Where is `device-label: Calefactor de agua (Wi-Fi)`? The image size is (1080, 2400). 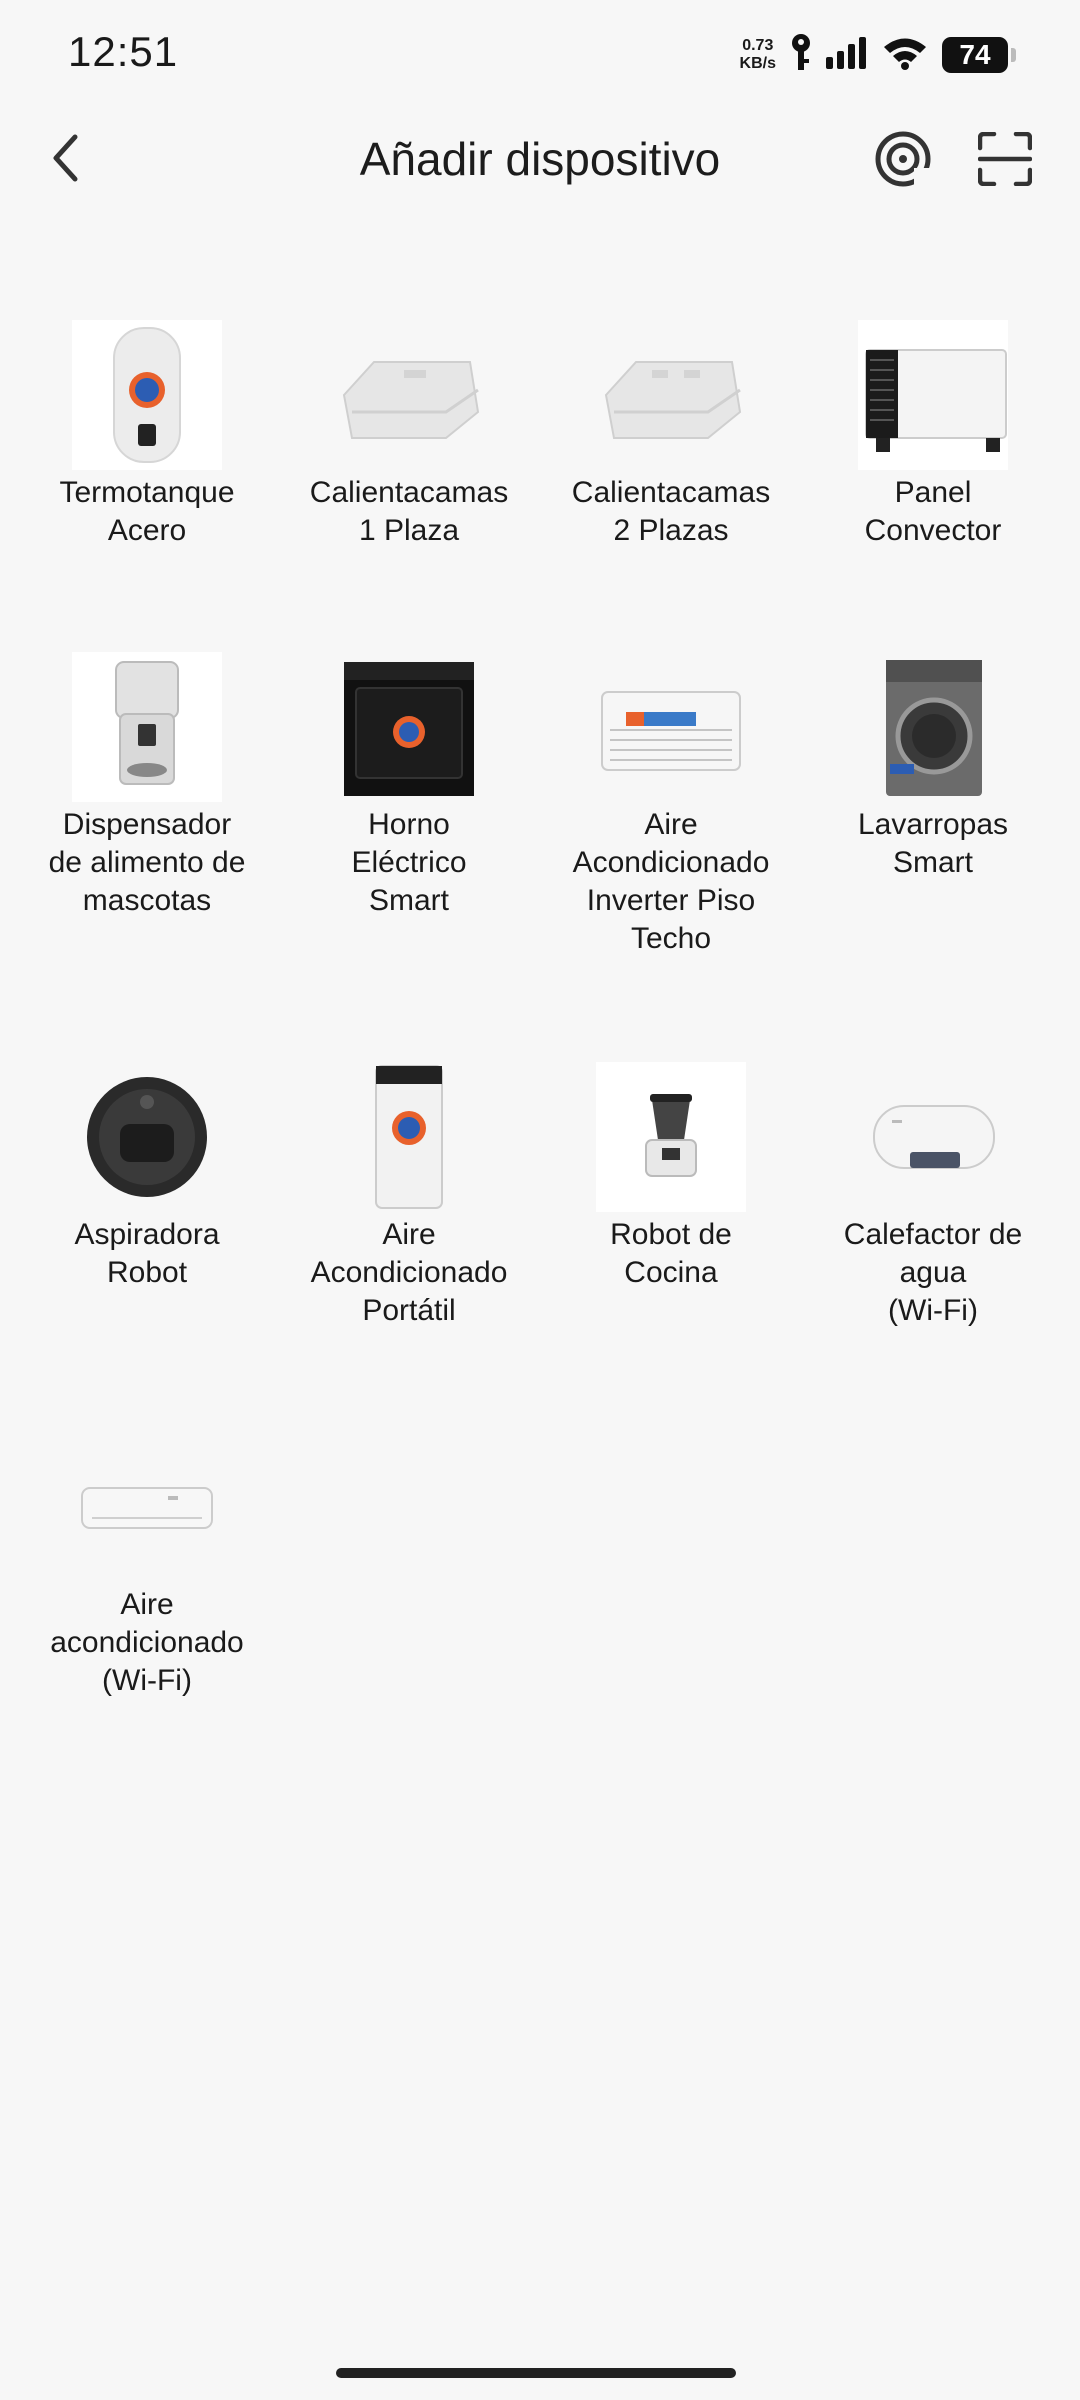
device-label: Calefactor de agua (Wi-Fi) is located at coordinates (933, 1272).